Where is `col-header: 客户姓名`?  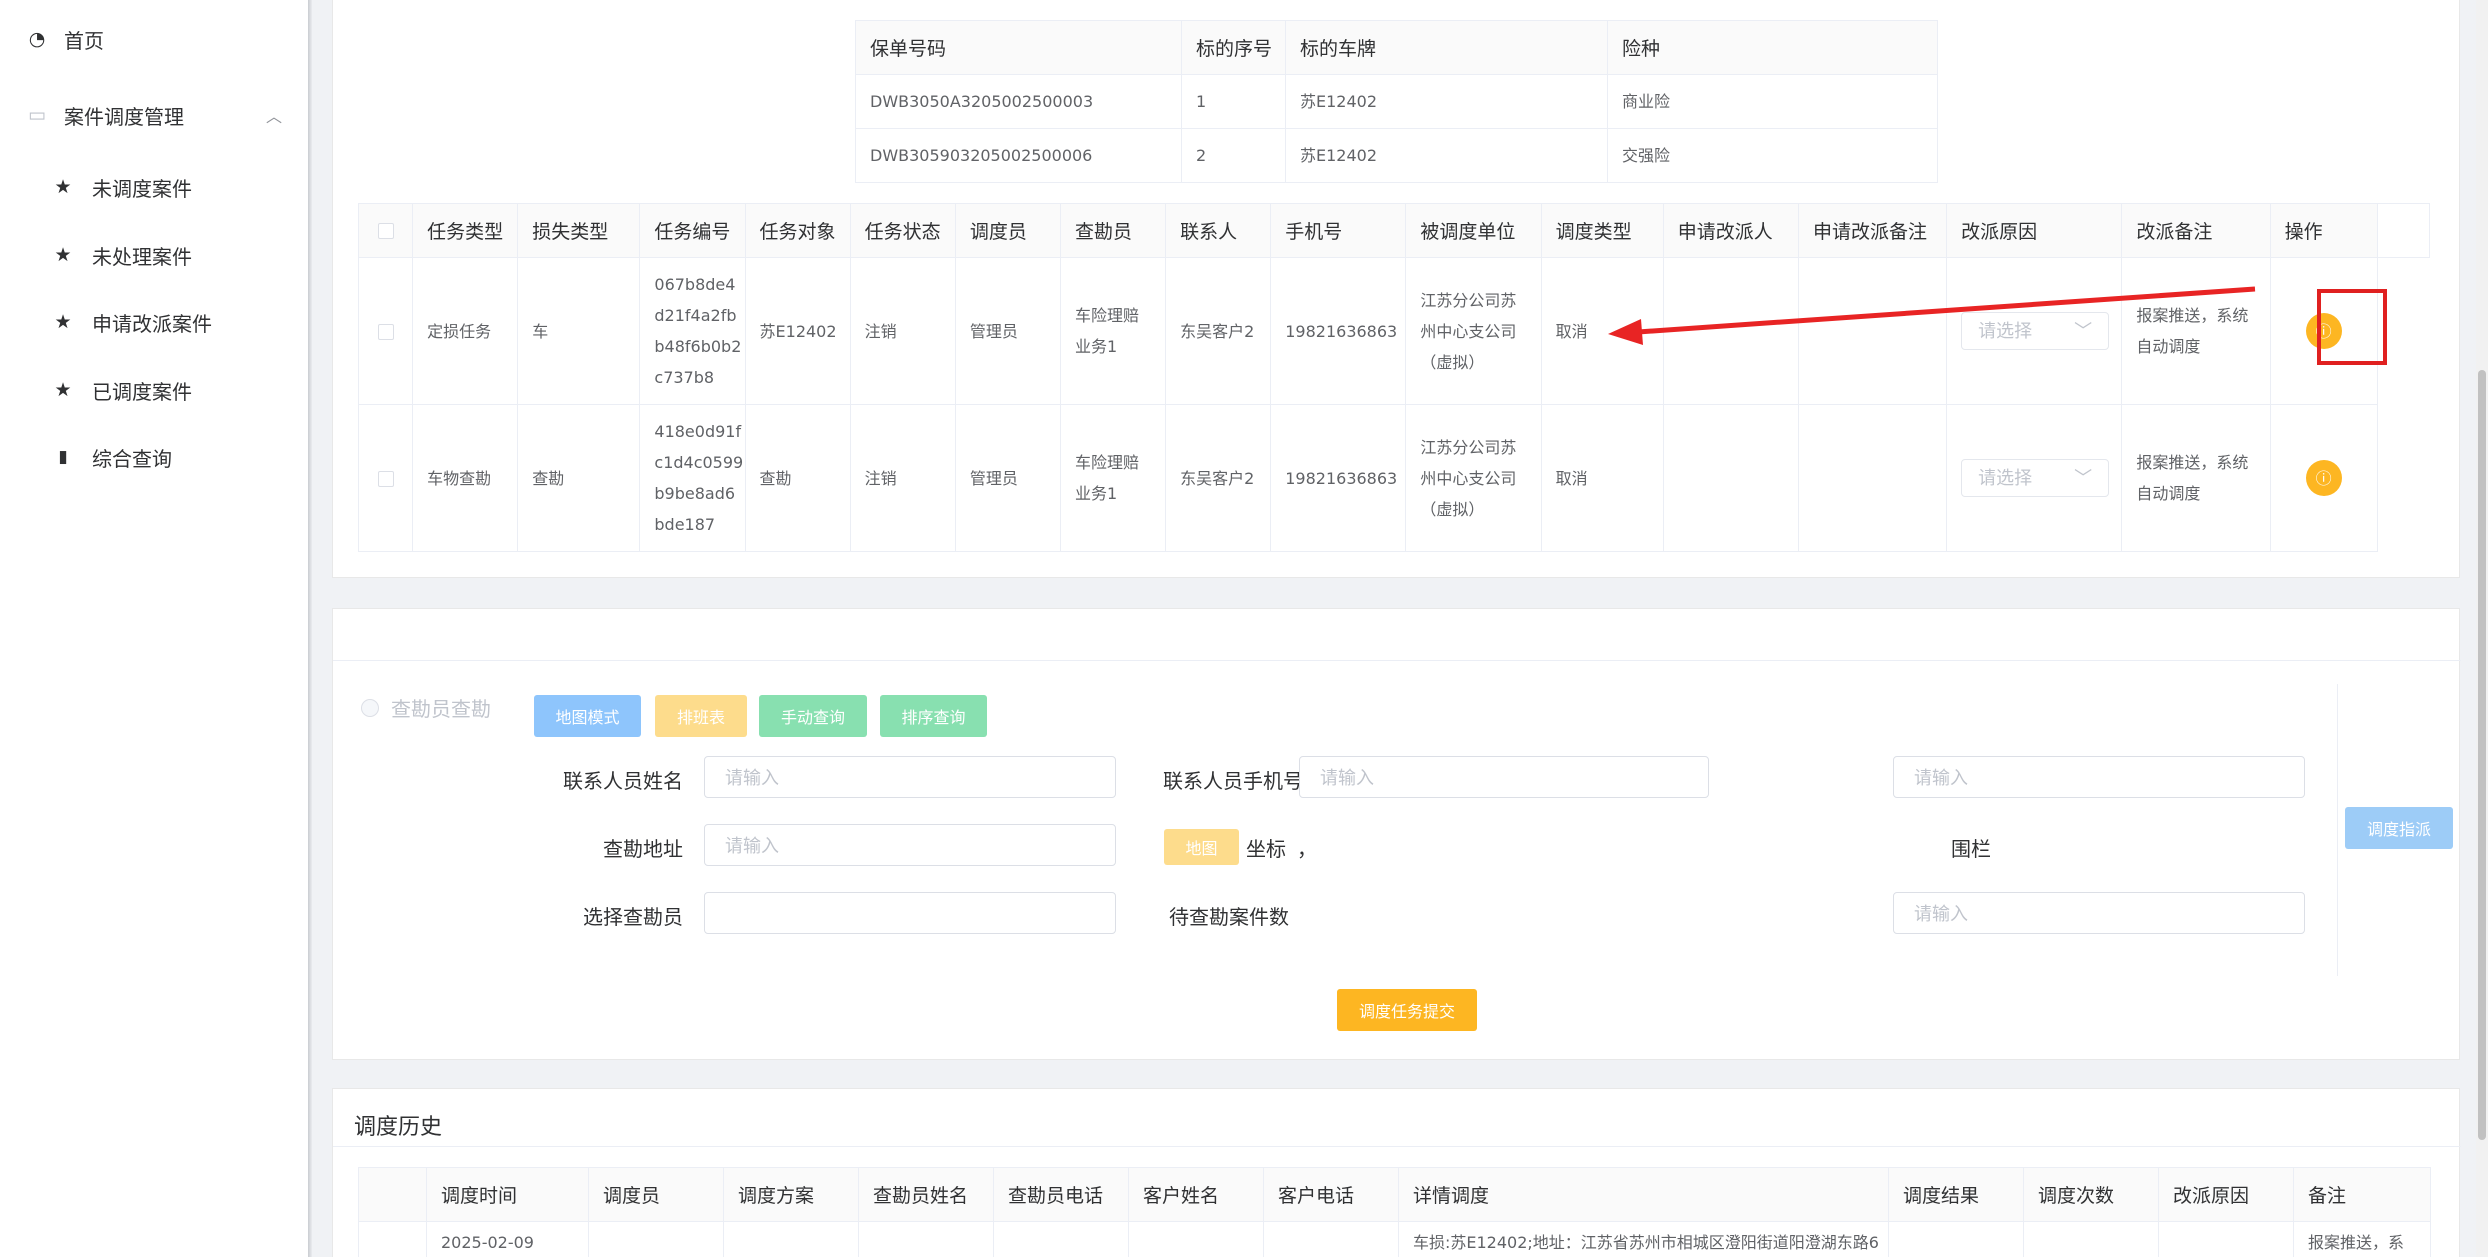 col-header: 客户姓名 is located at coordinates (1196, 1194).